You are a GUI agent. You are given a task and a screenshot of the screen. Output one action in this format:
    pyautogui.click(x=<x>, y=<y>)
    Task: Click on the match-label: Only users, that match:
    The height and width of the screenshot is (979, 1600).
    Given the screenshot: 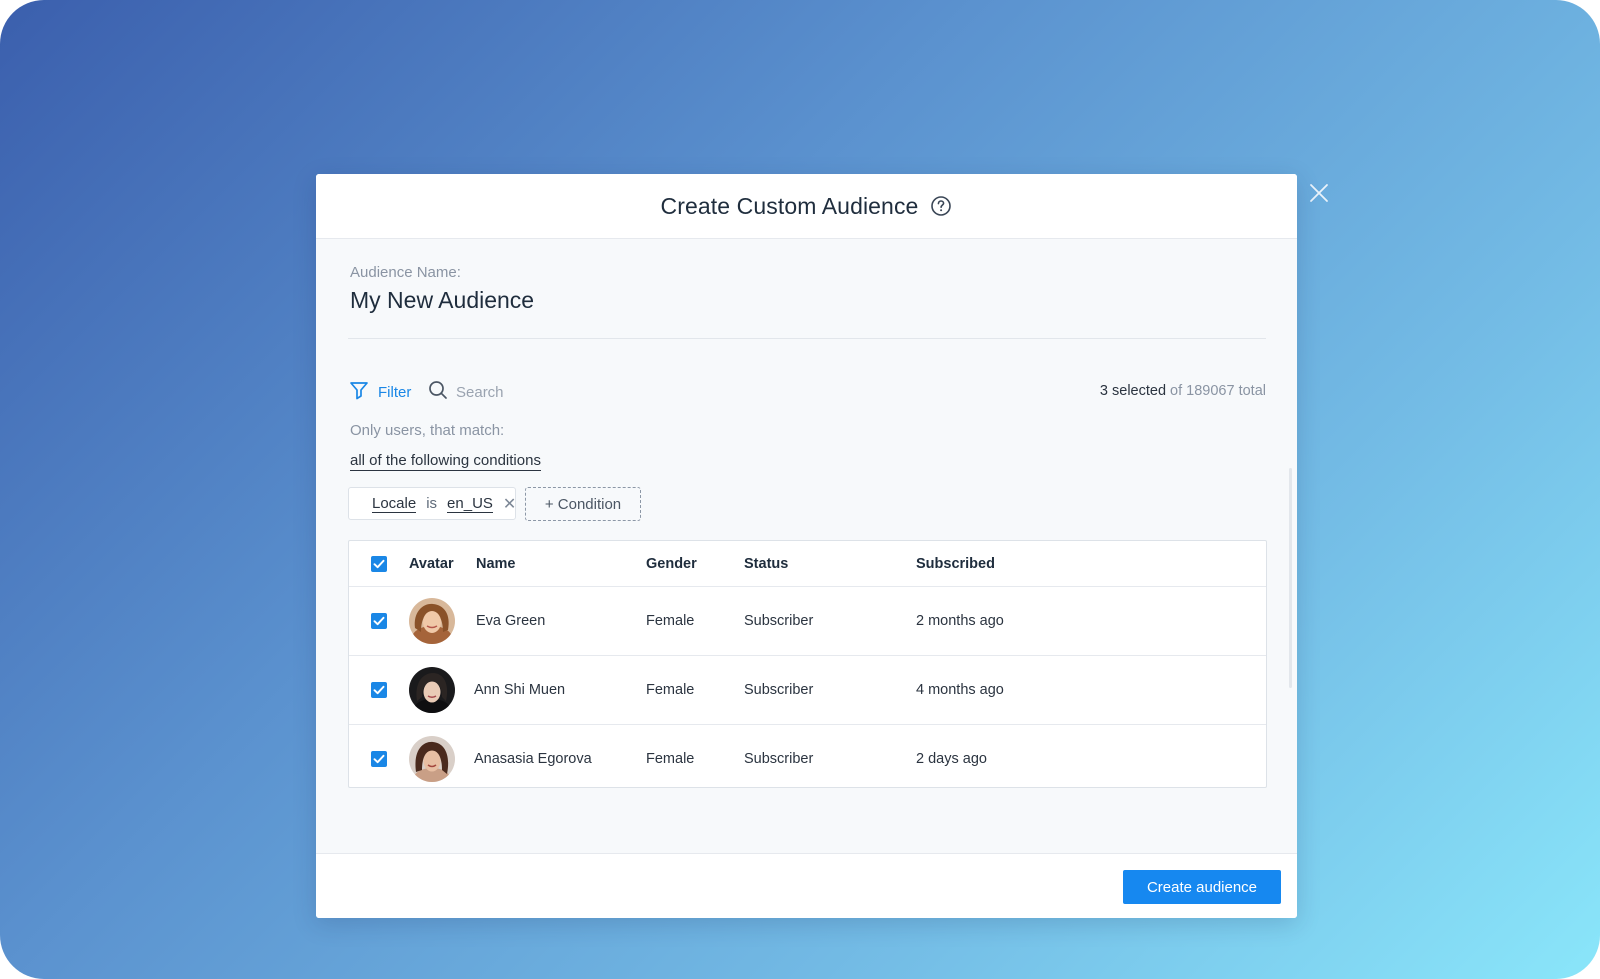 What is the action you would take?
    pyautogui.click(x=427, y=430)
    